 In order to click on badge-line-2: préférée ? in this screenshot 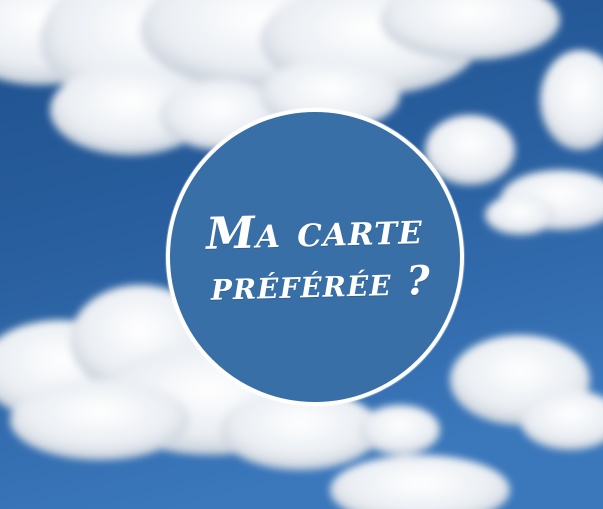, I will do `click(321, 283)`.